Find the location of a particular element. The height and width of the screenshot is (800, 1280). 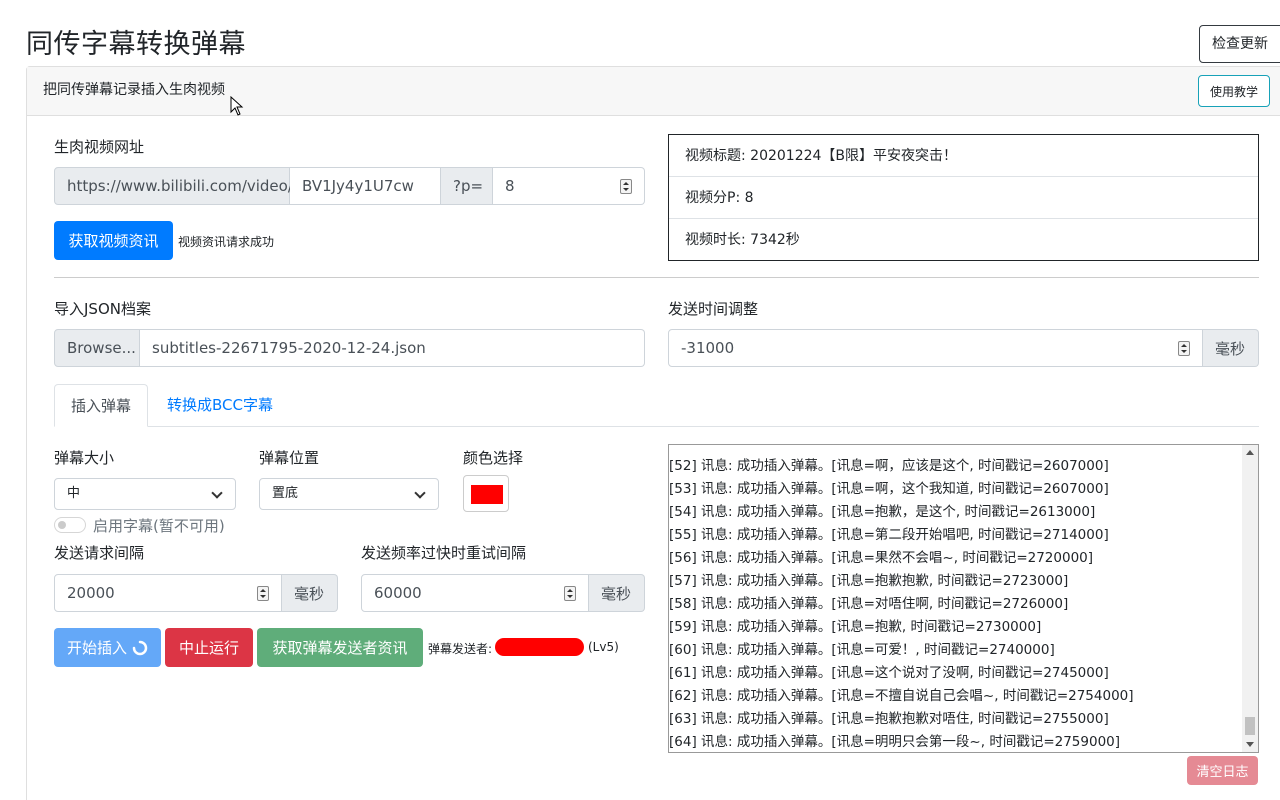

subtitle-toggle-label: 启用字幕(暂不可用) is located at coordinates (159, 526).